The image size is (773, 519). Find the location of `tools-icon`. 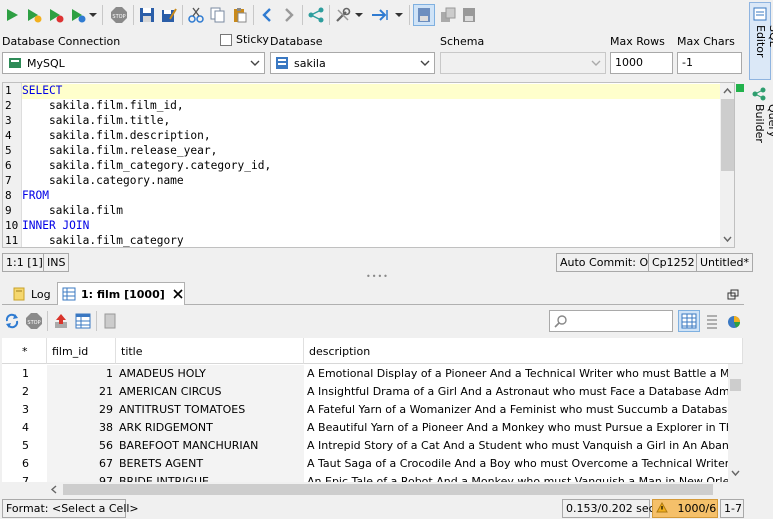

tools-icon is located at coordinates (343, 15).